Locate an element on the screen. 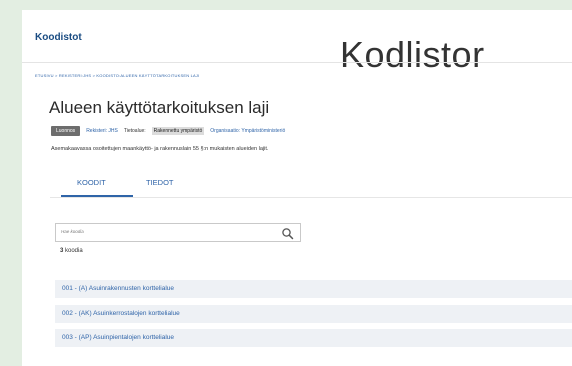 The width and height of the screenshot is (572, 366). header-divider is located at coordinates (297, 62).